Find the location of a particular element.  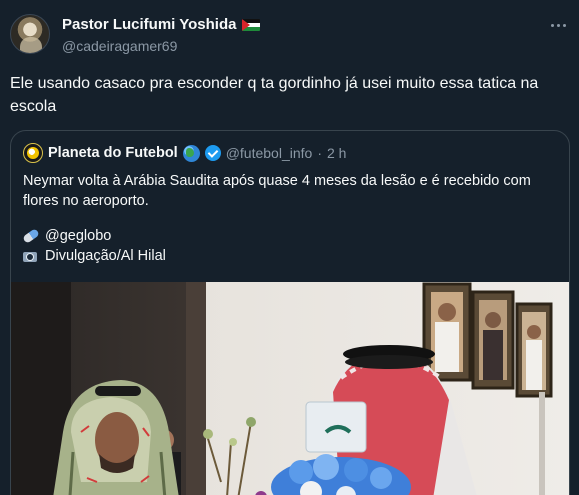

pill-icon is located at coordinates (31, 236).